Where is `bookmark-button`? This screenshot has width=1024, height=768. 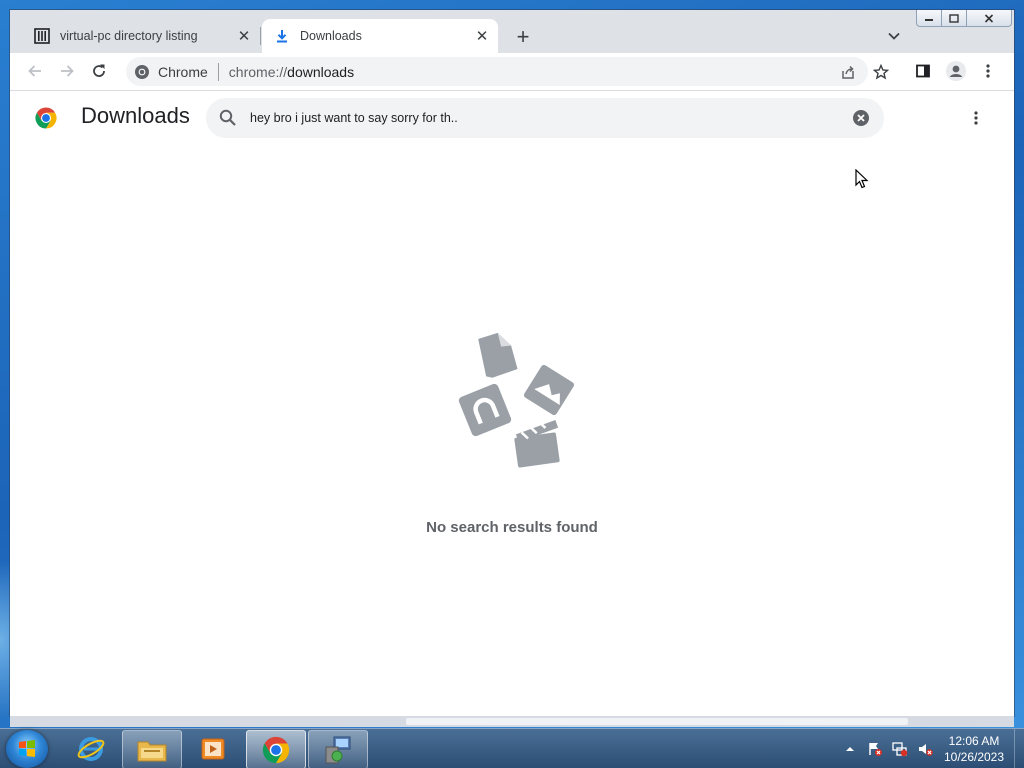
bookmark-button is located at coordinates (881, 72).